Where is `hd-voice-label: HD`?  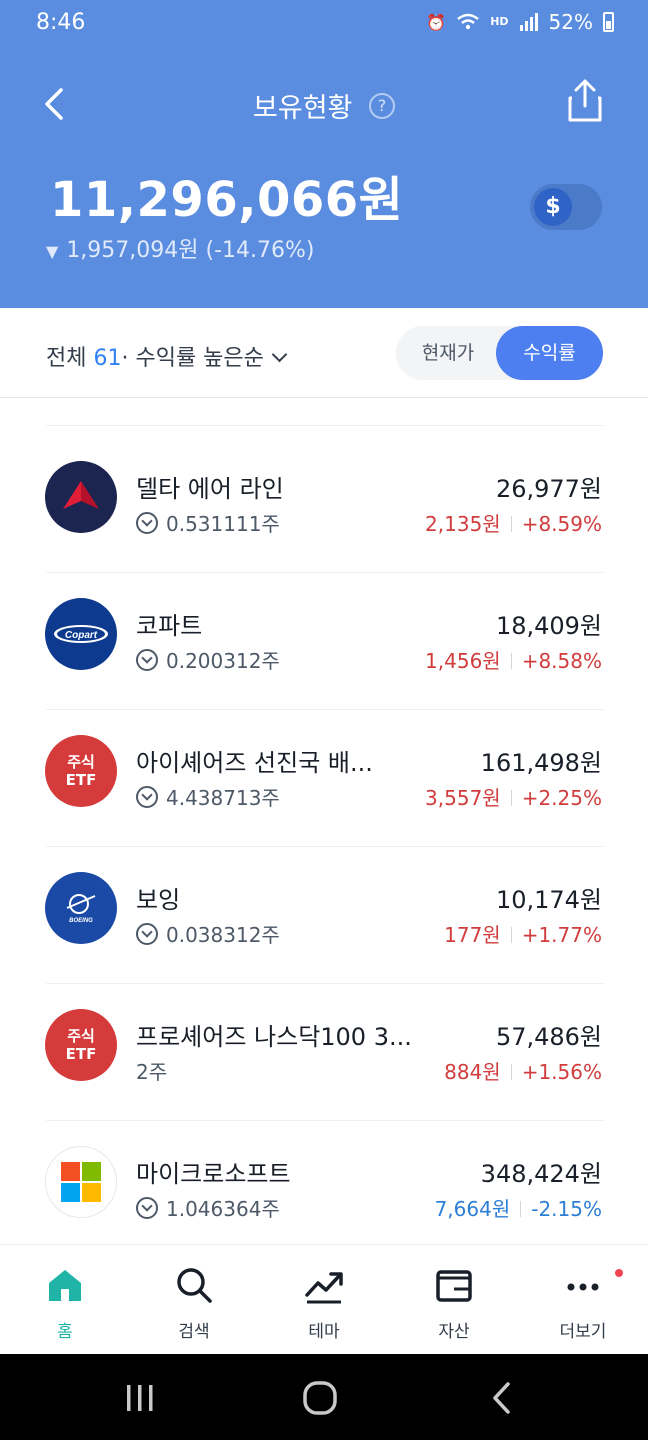 hd-voice-label: HD is located at coordinates (499, 21).